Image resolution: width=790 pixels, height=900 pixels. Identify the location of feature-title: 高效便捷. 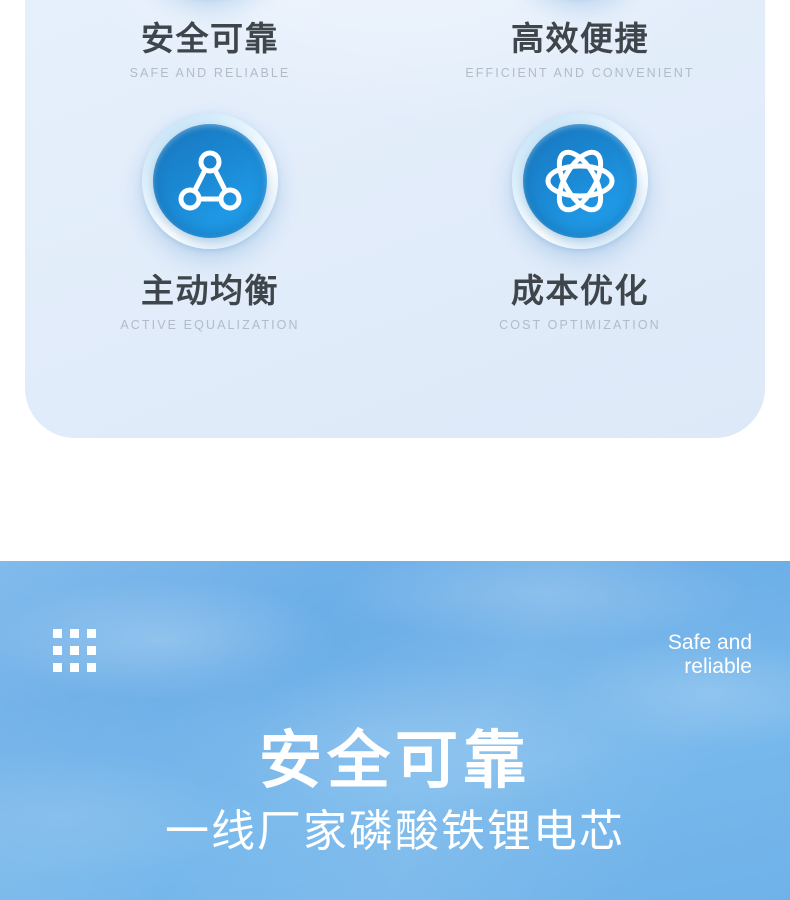
(580, 38).